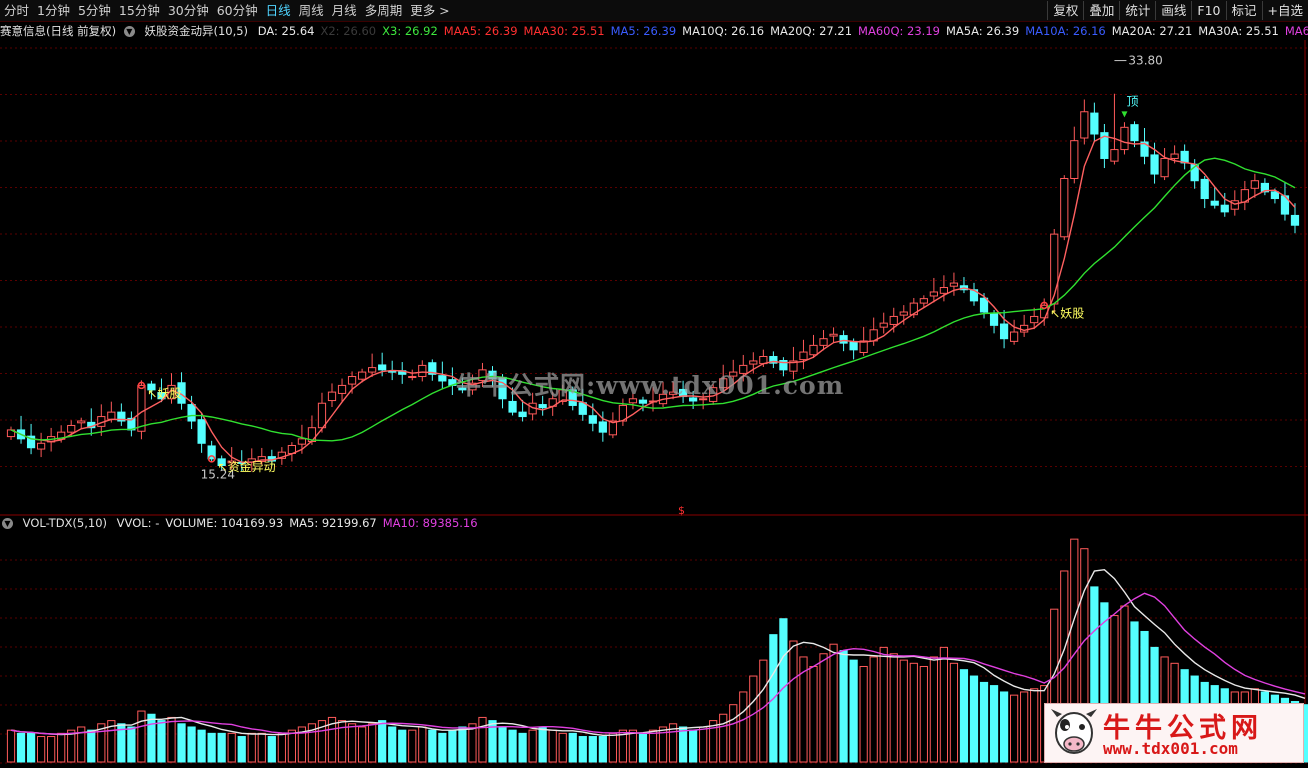  I want to click on signal-label-0: ↖妖股, so click(164, 393).